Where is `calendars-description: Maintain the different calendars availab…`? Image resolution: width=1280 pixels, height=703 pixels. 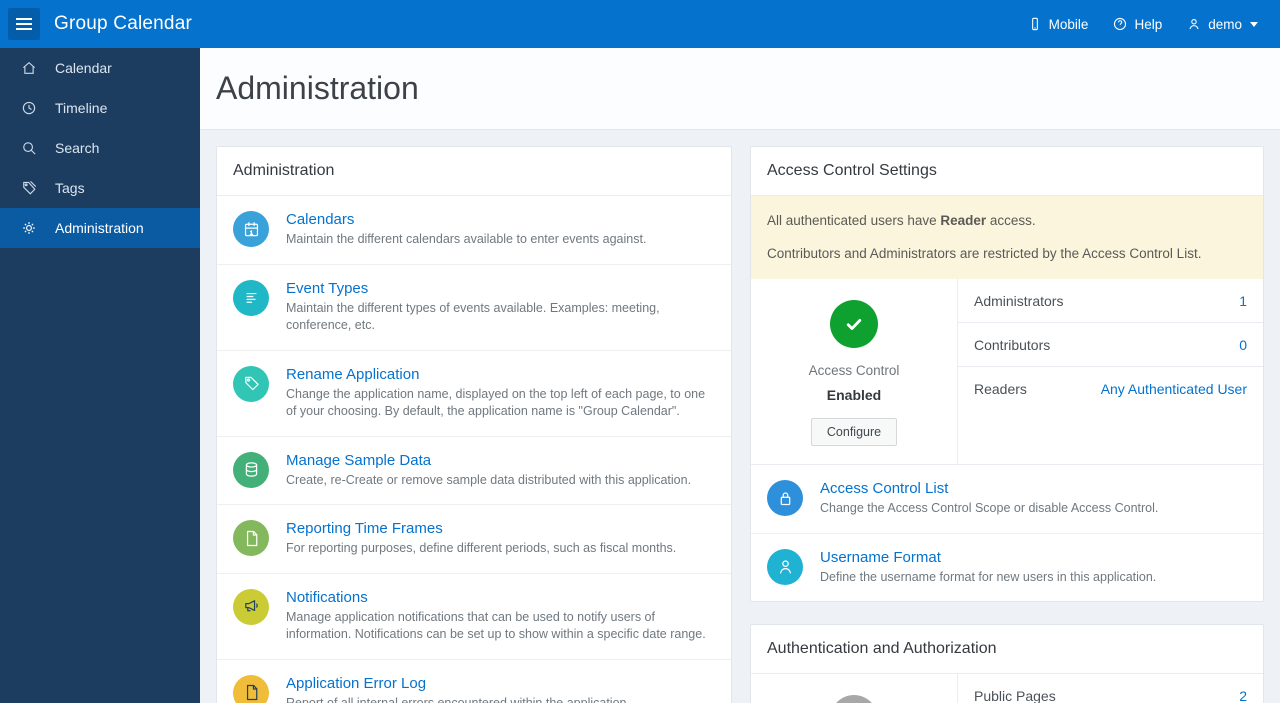
calendars-description: Maintain the different calendars availab… is located at coordinates (466, 239).